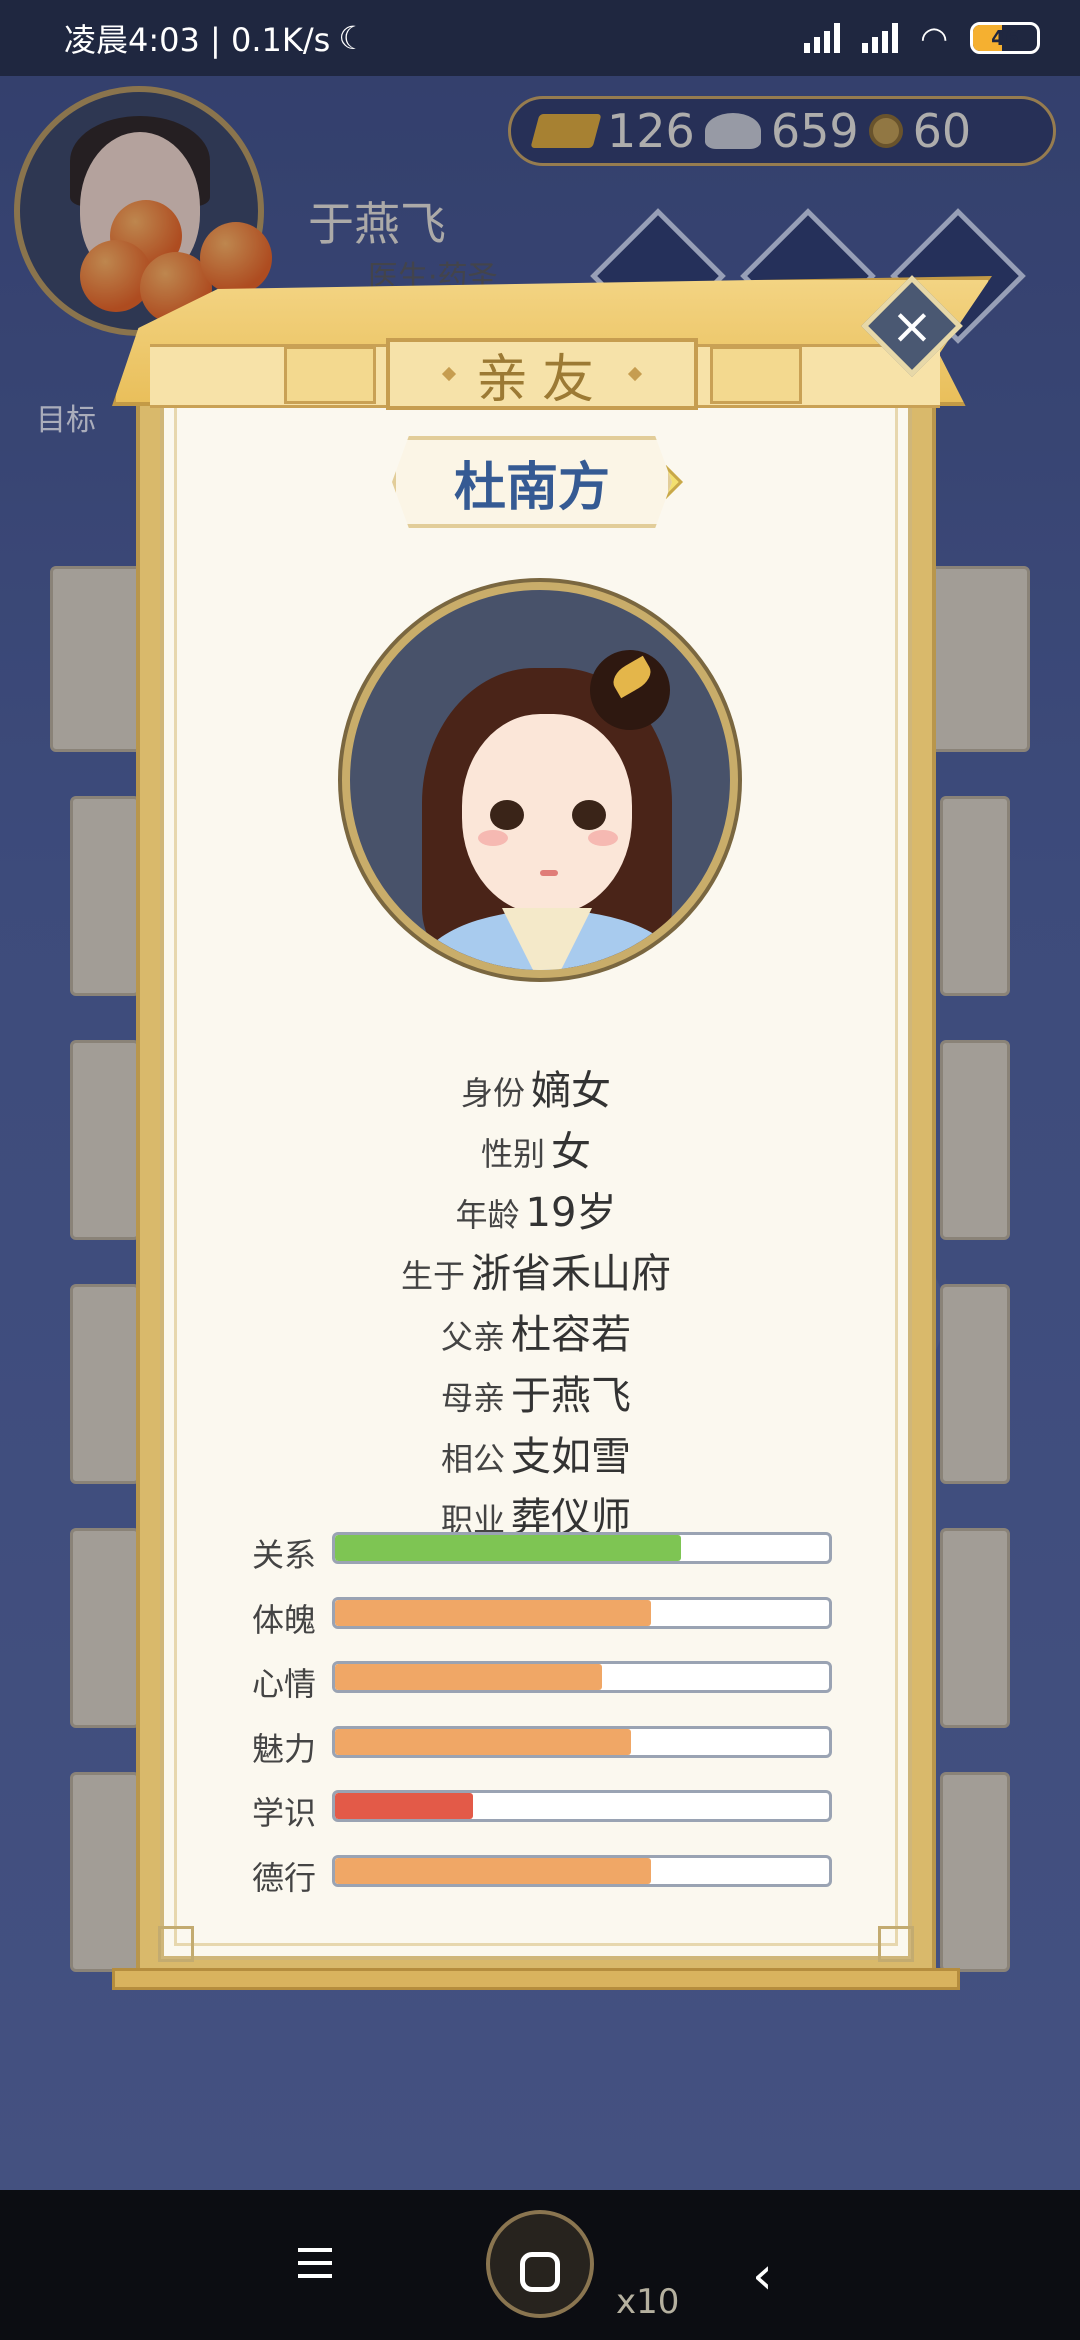 This screenshot has height=2340, width=1080. I want to click on info-row: 相公 支如雪, so click(536, 1453).